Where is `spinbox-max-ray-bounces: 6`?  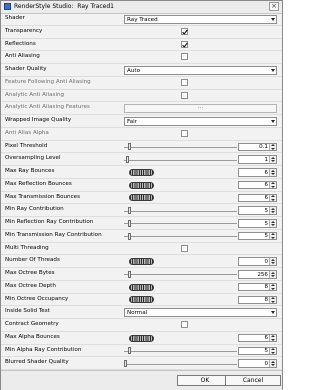 spinbox-max-ray-bounces: 6 is located at coordinates (257, 172).